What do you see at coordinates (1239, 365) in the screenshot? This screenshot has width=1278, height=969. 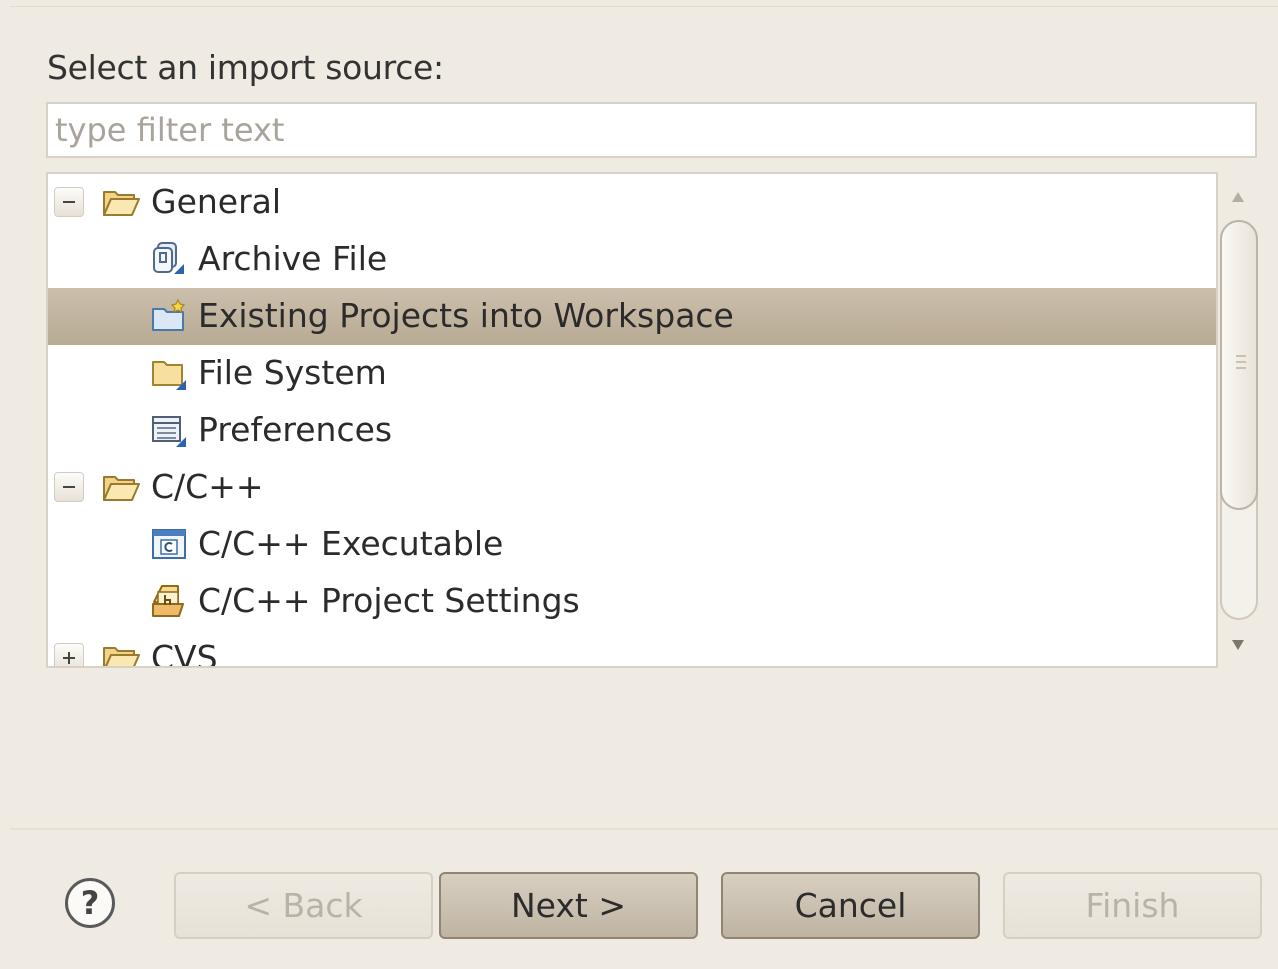 I see `scrollbar-thumb` at bounding box center [1239, 365].